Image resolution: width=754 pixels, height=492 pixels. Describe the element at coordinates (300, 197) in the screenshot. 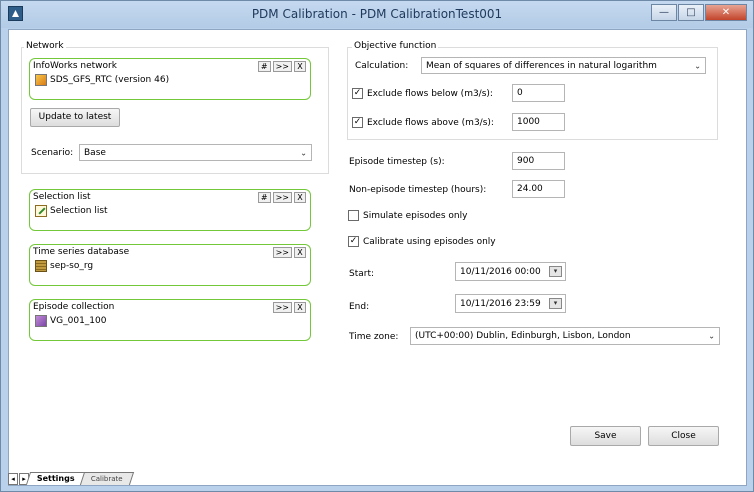

I see `selection-list-remove-button: X` at that location.